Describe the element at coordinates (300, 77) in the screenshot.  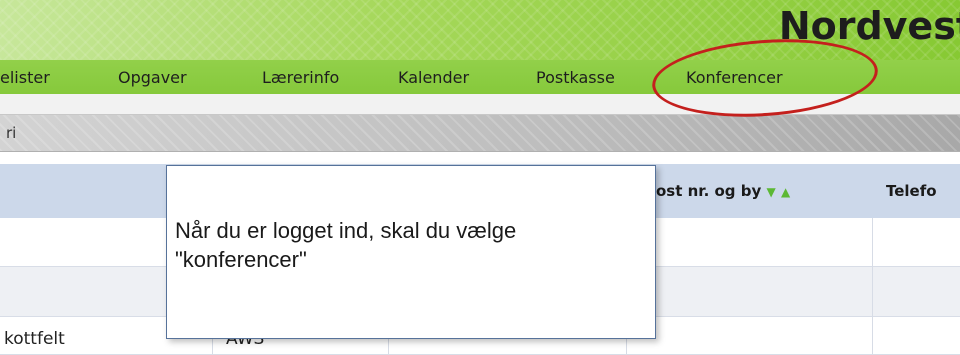
I see `nav-item-laererinfo: Lærerinfo` at that location.